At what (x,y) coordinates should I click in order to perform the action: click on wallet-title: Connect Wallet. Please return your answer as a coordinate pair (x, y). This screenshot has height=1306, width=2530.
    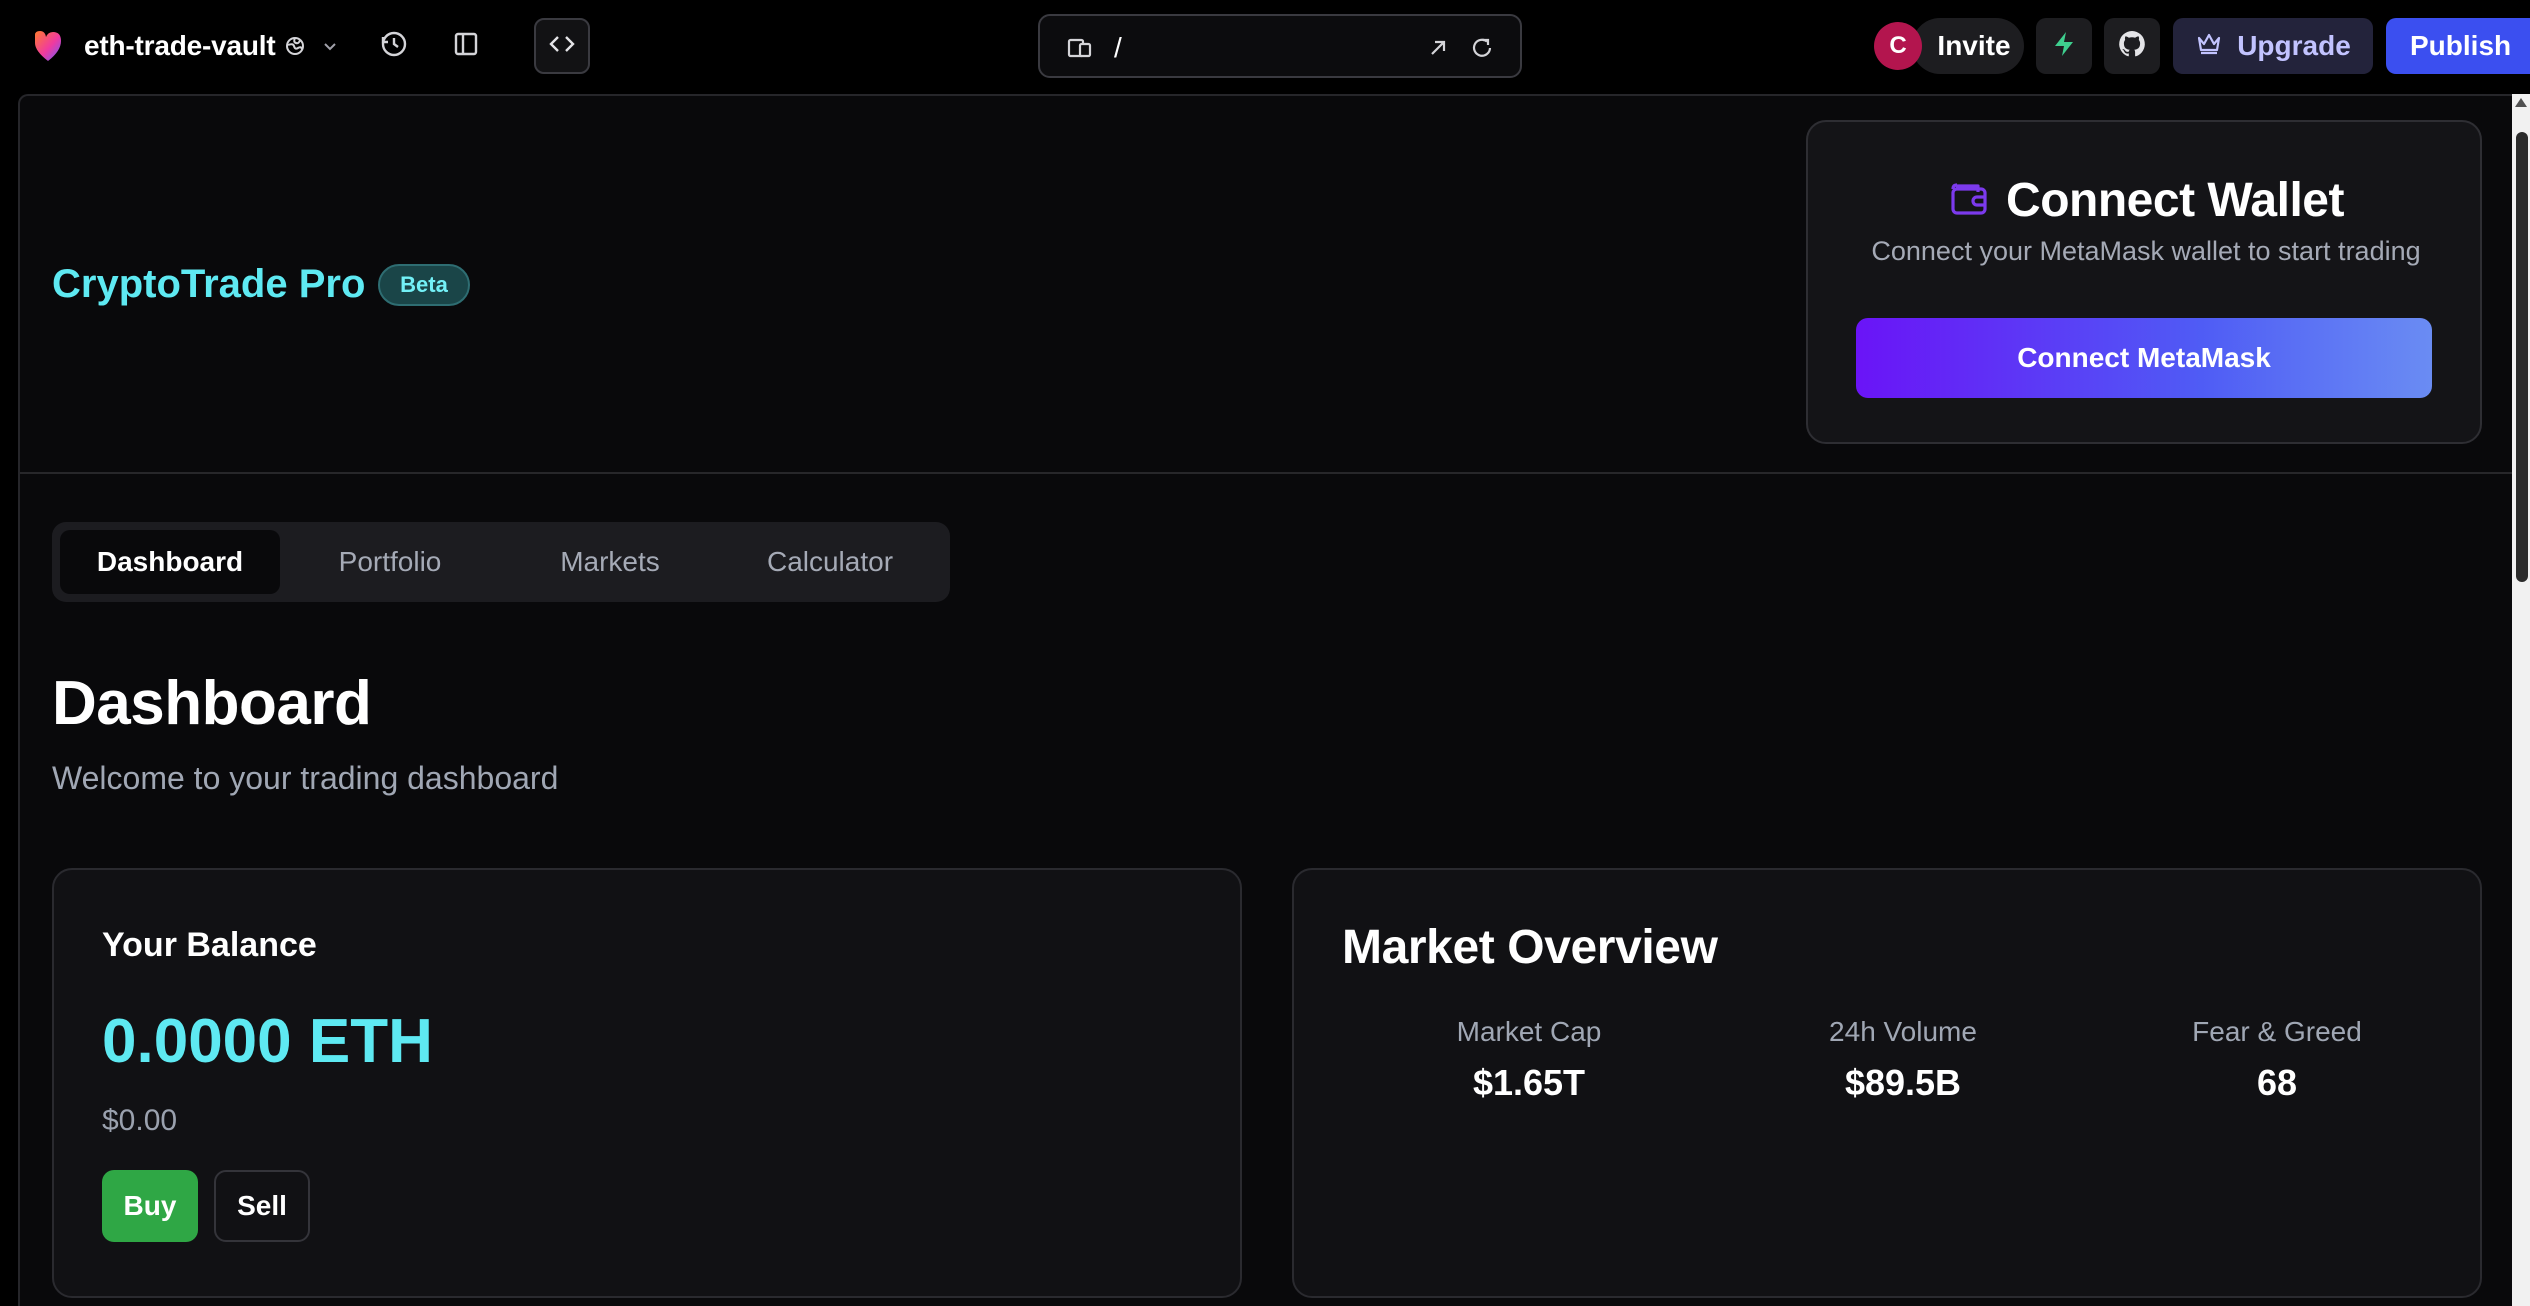
    Looking at the image, I should click on (2175, 200).